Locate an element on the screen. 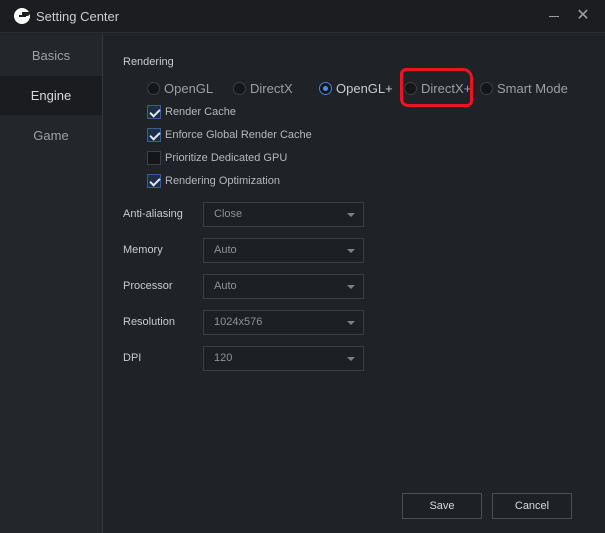  checkbox-enforce-global-render-cache: Enforce Global Render Cache is located at coordinates (229, 135).